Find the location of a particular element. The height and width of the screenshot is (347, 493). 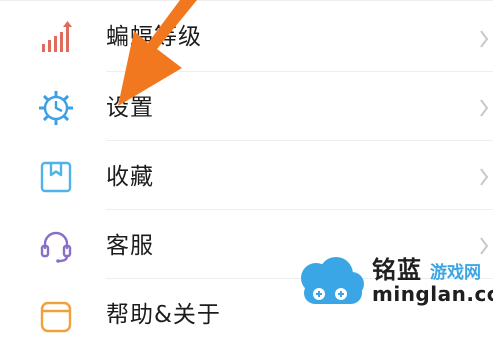

bookmark-icon is located at coordinates (56, 177).